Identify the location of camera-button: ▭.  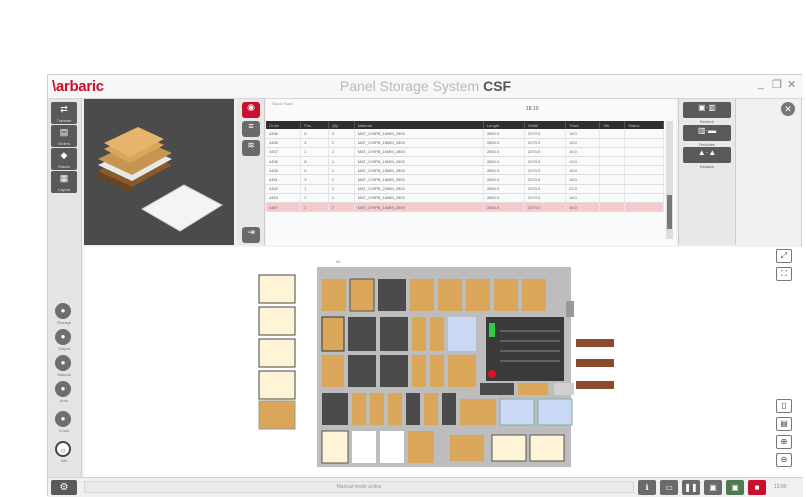
(669, 487).